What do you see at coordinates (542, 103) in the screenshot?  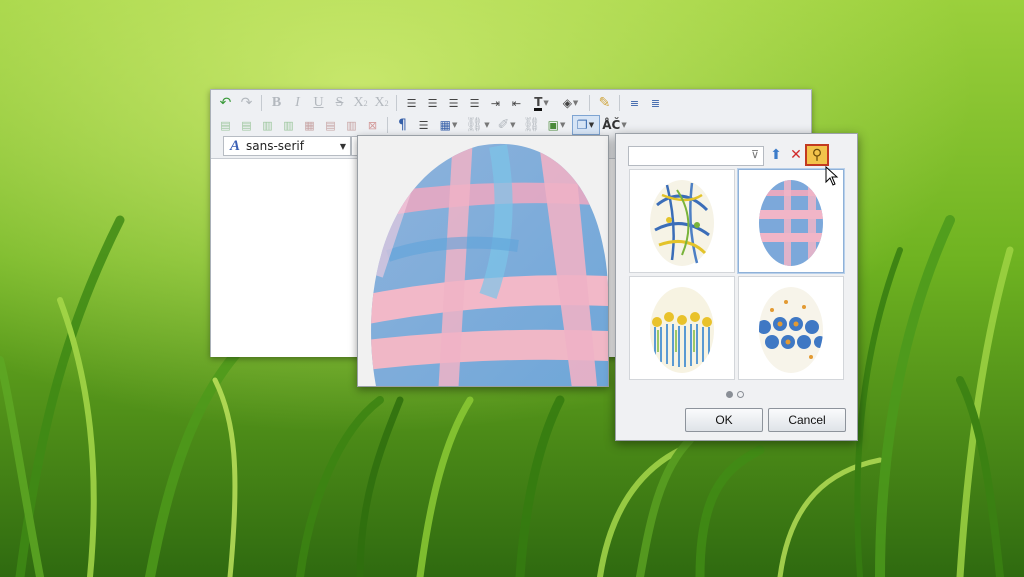 I see `text-color-icon: T ▼` at bounding box center [542, 103].